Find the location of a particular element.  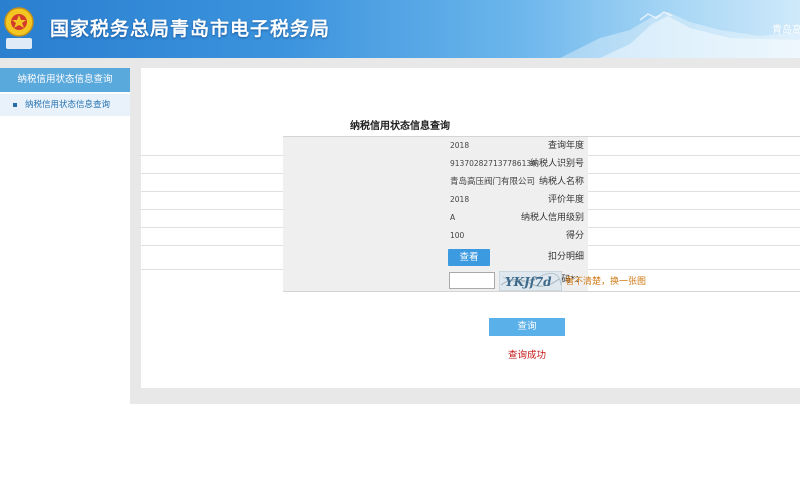

tax-emblem-icon is located at coordinates (19, 28).